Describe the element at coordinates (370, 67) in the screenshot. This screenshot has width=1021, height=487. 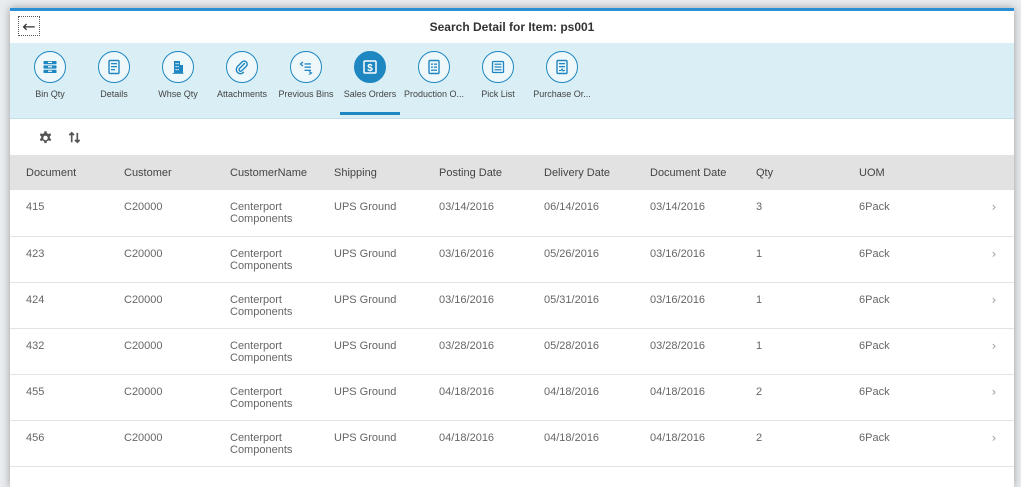
I see `dollar-doc-icon: $` at that location.